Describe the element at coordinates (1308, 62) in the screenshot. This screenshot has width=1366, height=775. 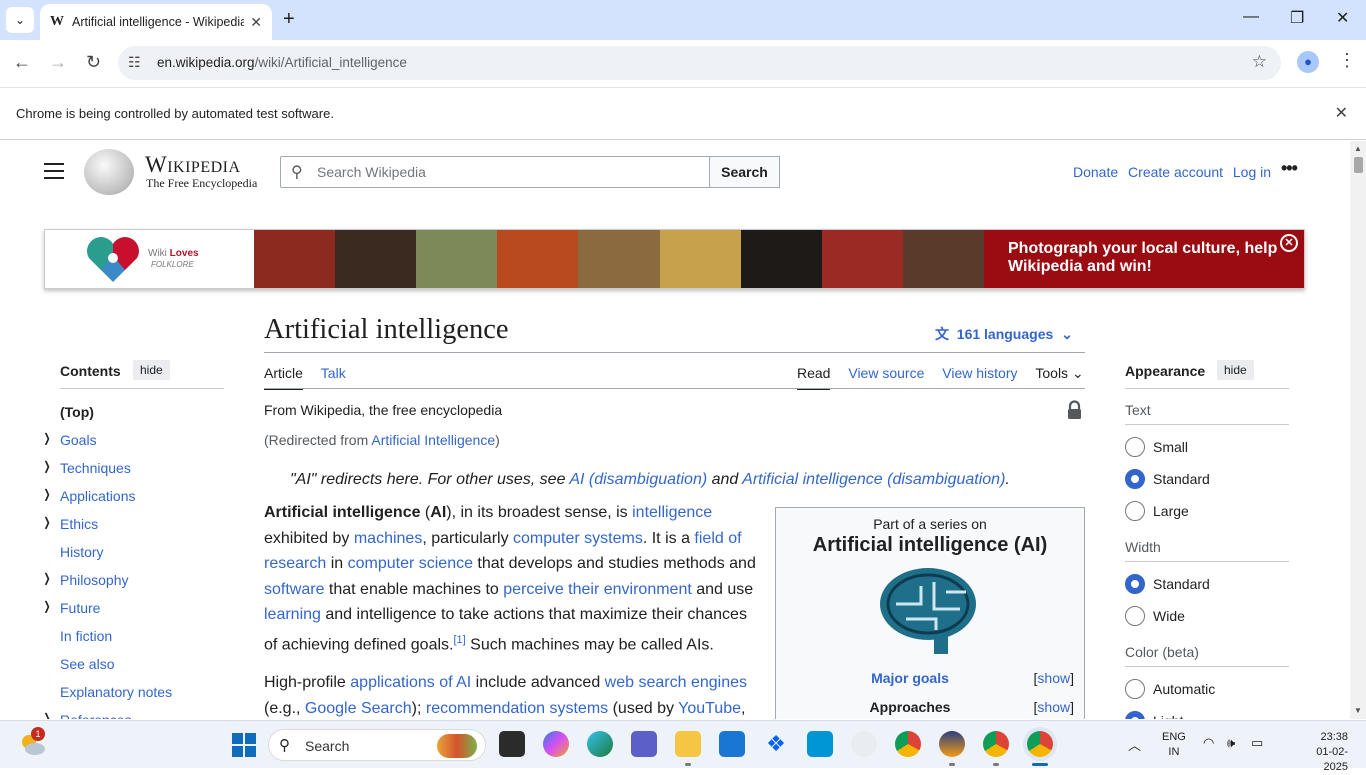
I see `profile-avatar-icon: ●` at that location.